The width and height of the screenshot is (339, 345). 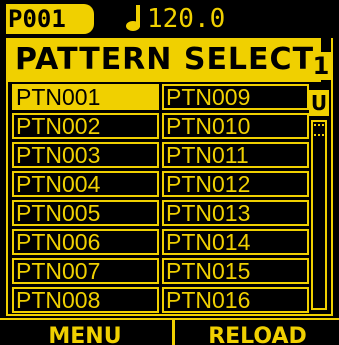 What do you see at coordinates (319, 130) in the screenshot?
I see `scroll-thumb` at bounding box center [319, 130].